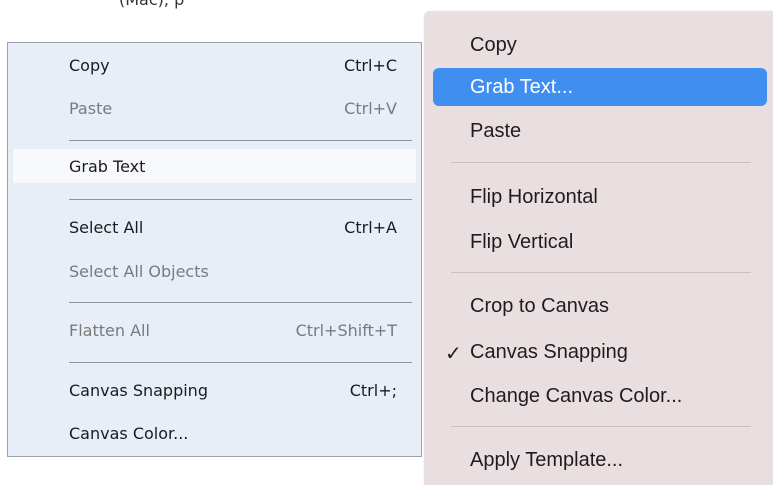 The width and height of the screenshot is (773, 485). I want to click on menu-item-flatten-all: Flatten All Ctrl+Shift+T, so click(214, 330).